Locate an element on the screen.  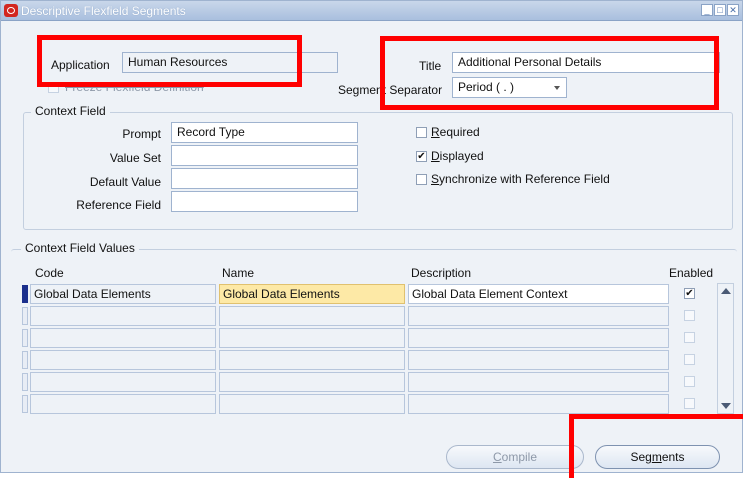
context-field-values-title: Context Field Values is located at coordinates (80, 248).